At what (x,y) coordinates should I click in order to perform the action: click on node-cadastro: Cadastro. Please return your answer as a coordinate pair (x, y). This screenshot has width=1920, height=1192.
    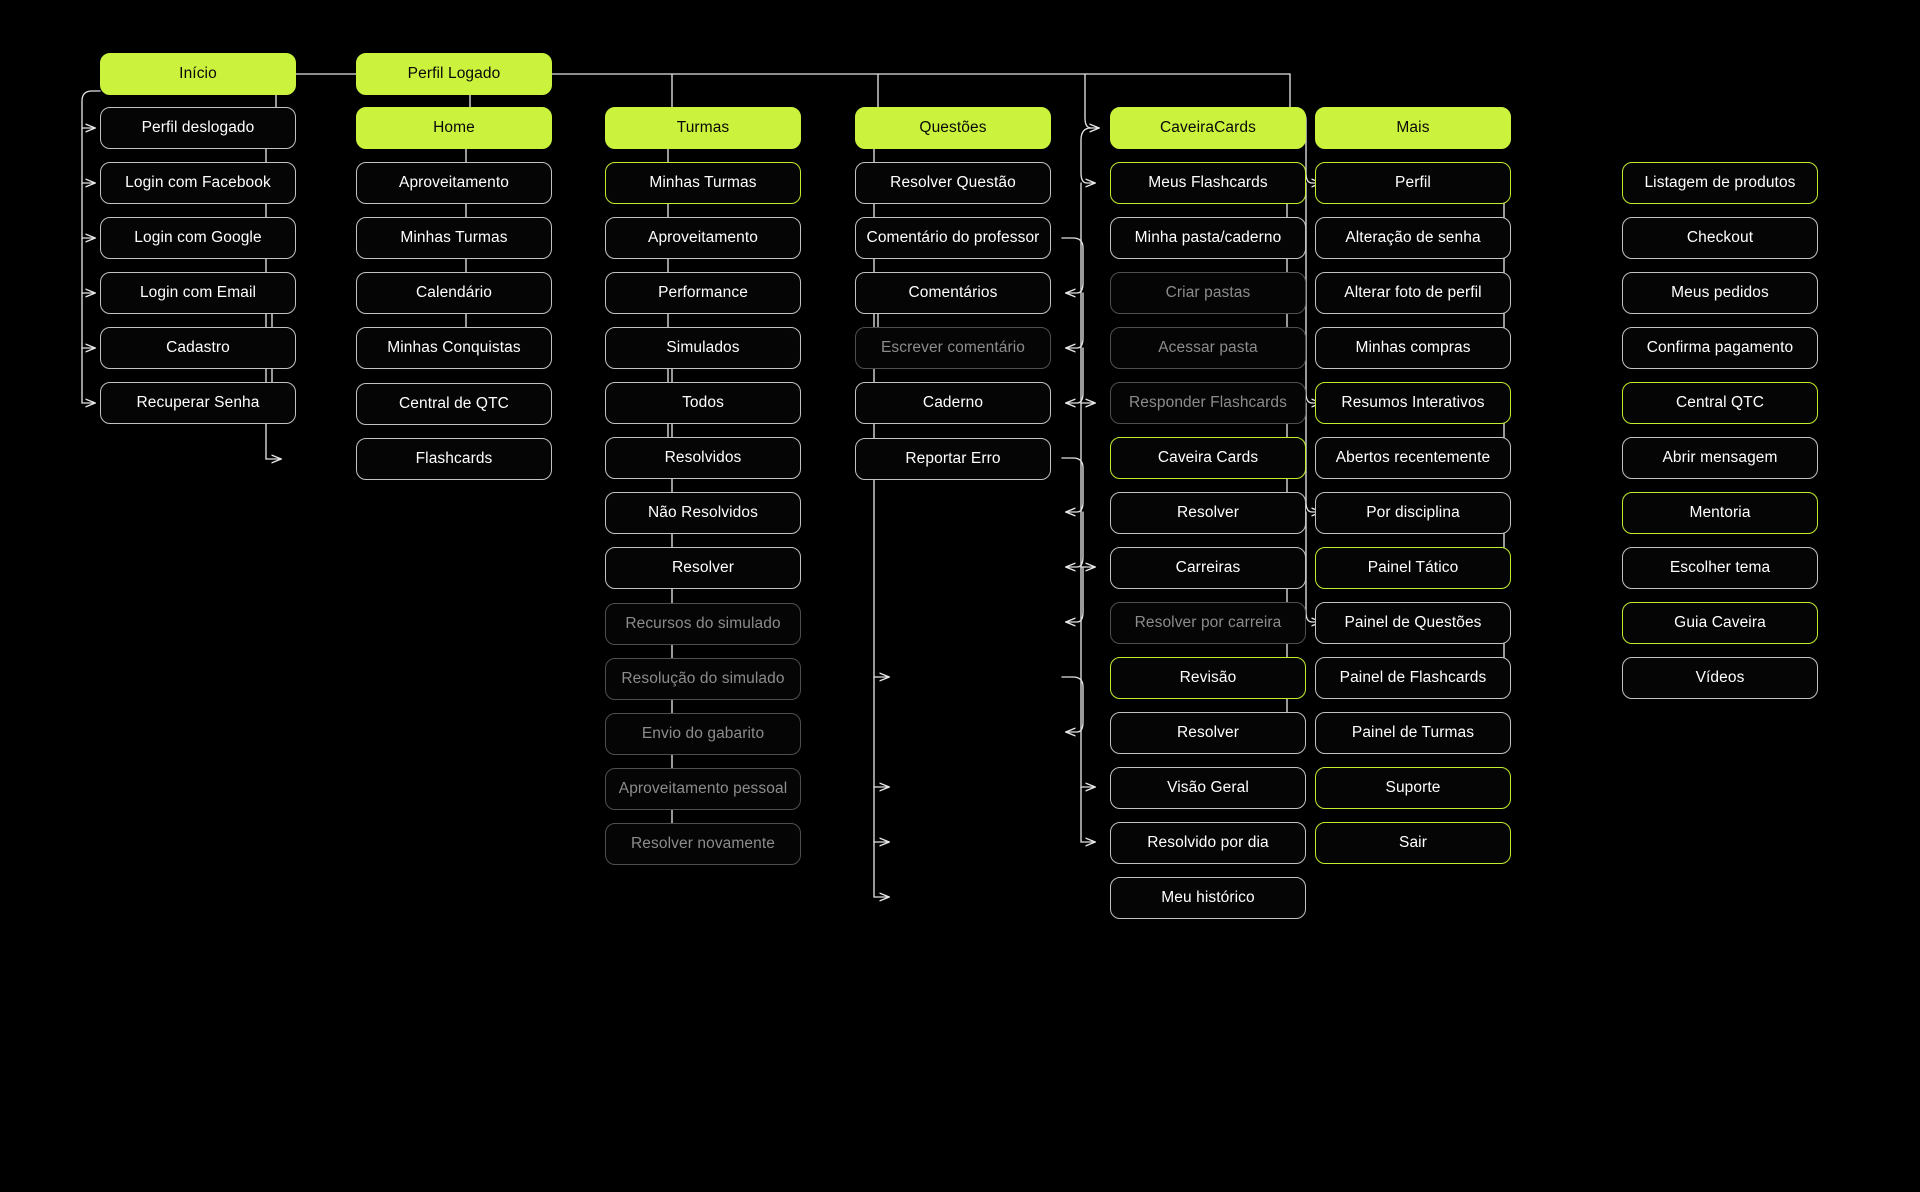
    Looking at the image, I should click on (198, 348).